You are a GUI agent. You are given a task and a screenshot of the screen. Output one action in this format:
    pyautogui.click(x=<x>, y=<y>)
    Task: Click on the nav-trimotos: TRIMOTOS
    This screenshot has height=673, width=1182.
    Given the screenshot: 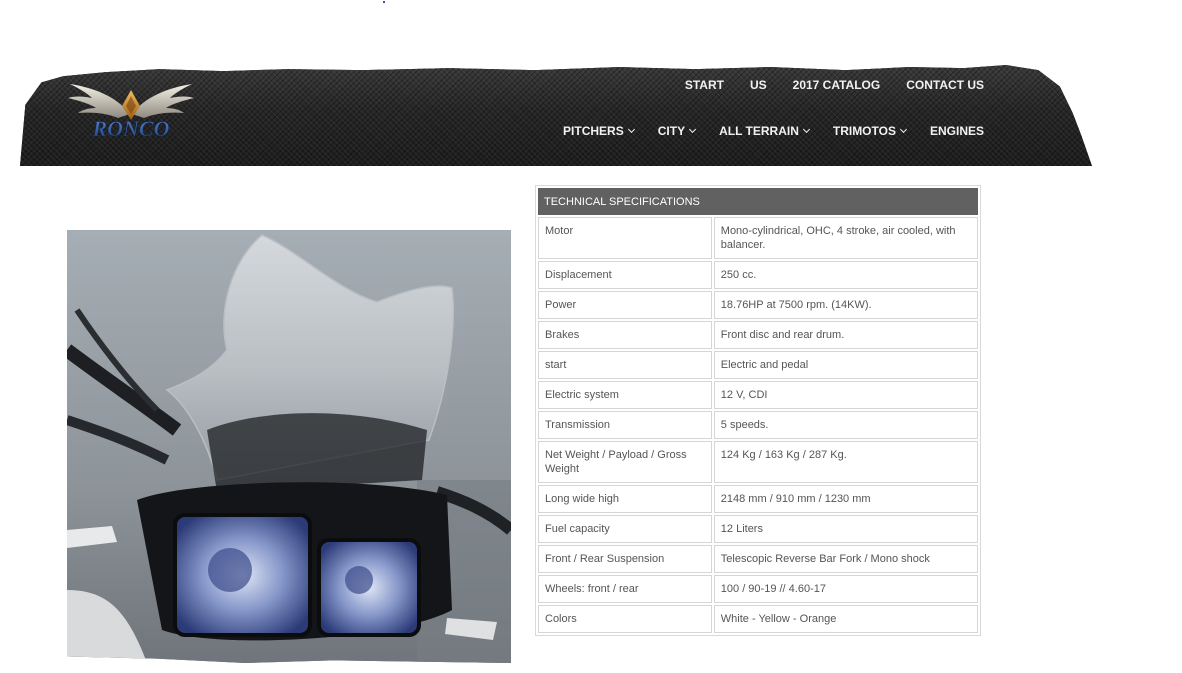 What is the action you would take?
    pyautogui.click(x=870, y=131)
    